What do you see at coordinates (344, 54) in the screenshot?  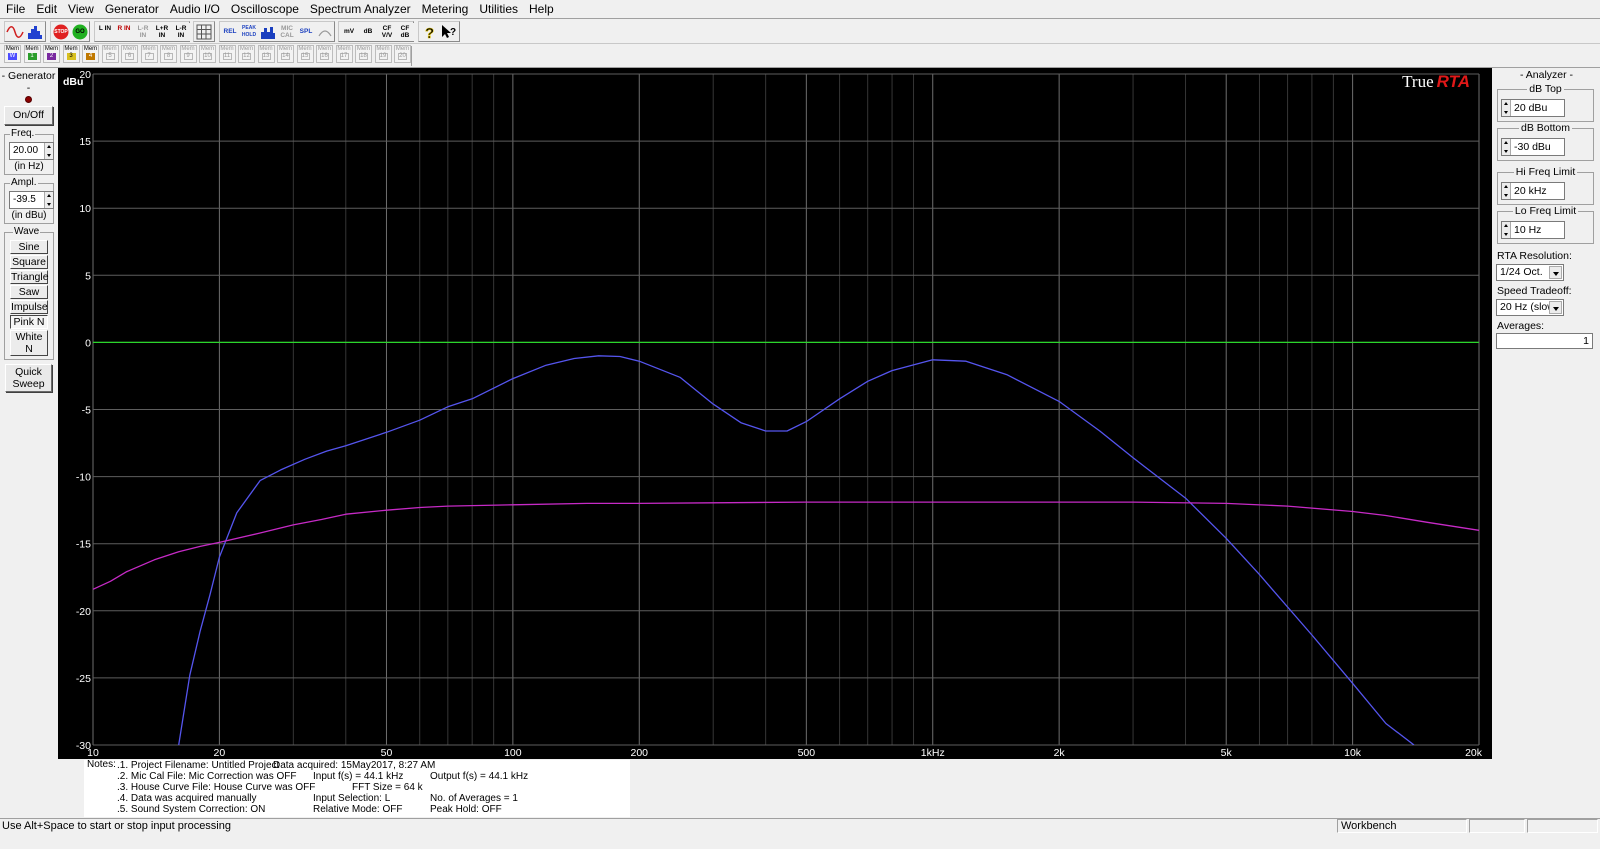 I see `memory-17-button: Mem 17` at bounding box center [344, 54].